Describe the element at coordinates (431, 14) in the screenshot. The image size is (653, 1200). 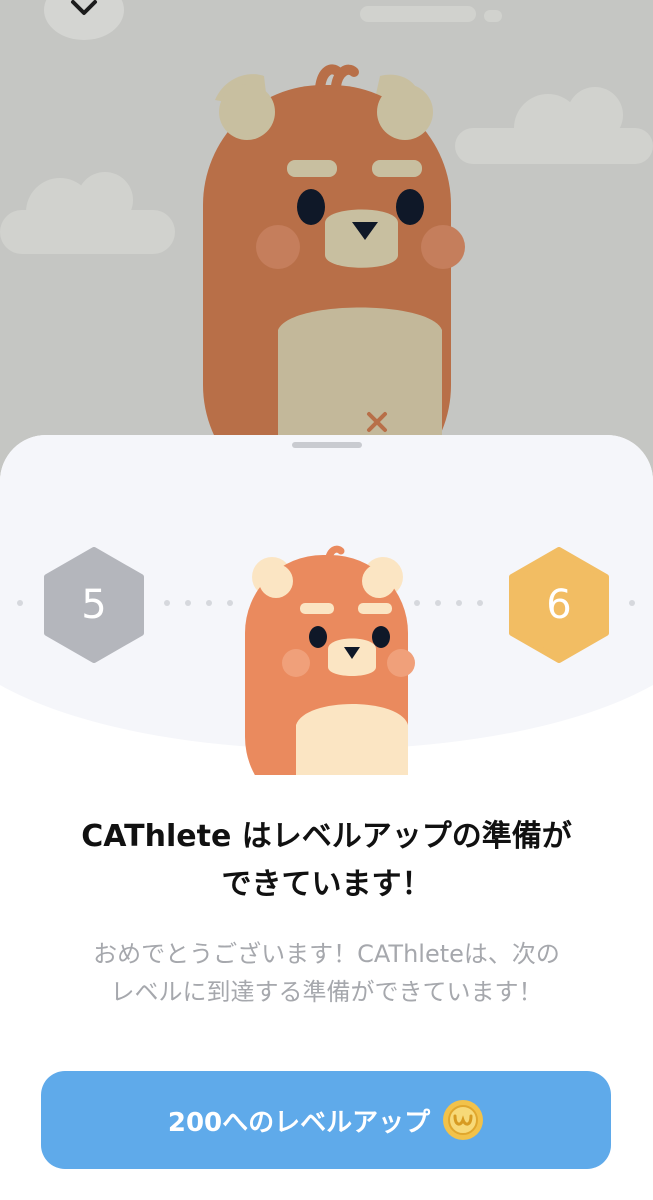
I see `cloud-top` at that location.